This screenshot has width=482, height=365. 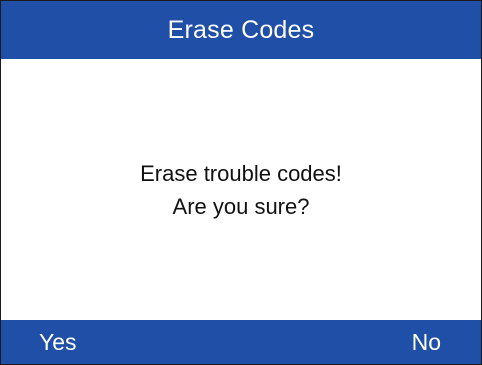 I want to click on message-line-warning: Erase trouble codes!, so click(x=241, y=173).